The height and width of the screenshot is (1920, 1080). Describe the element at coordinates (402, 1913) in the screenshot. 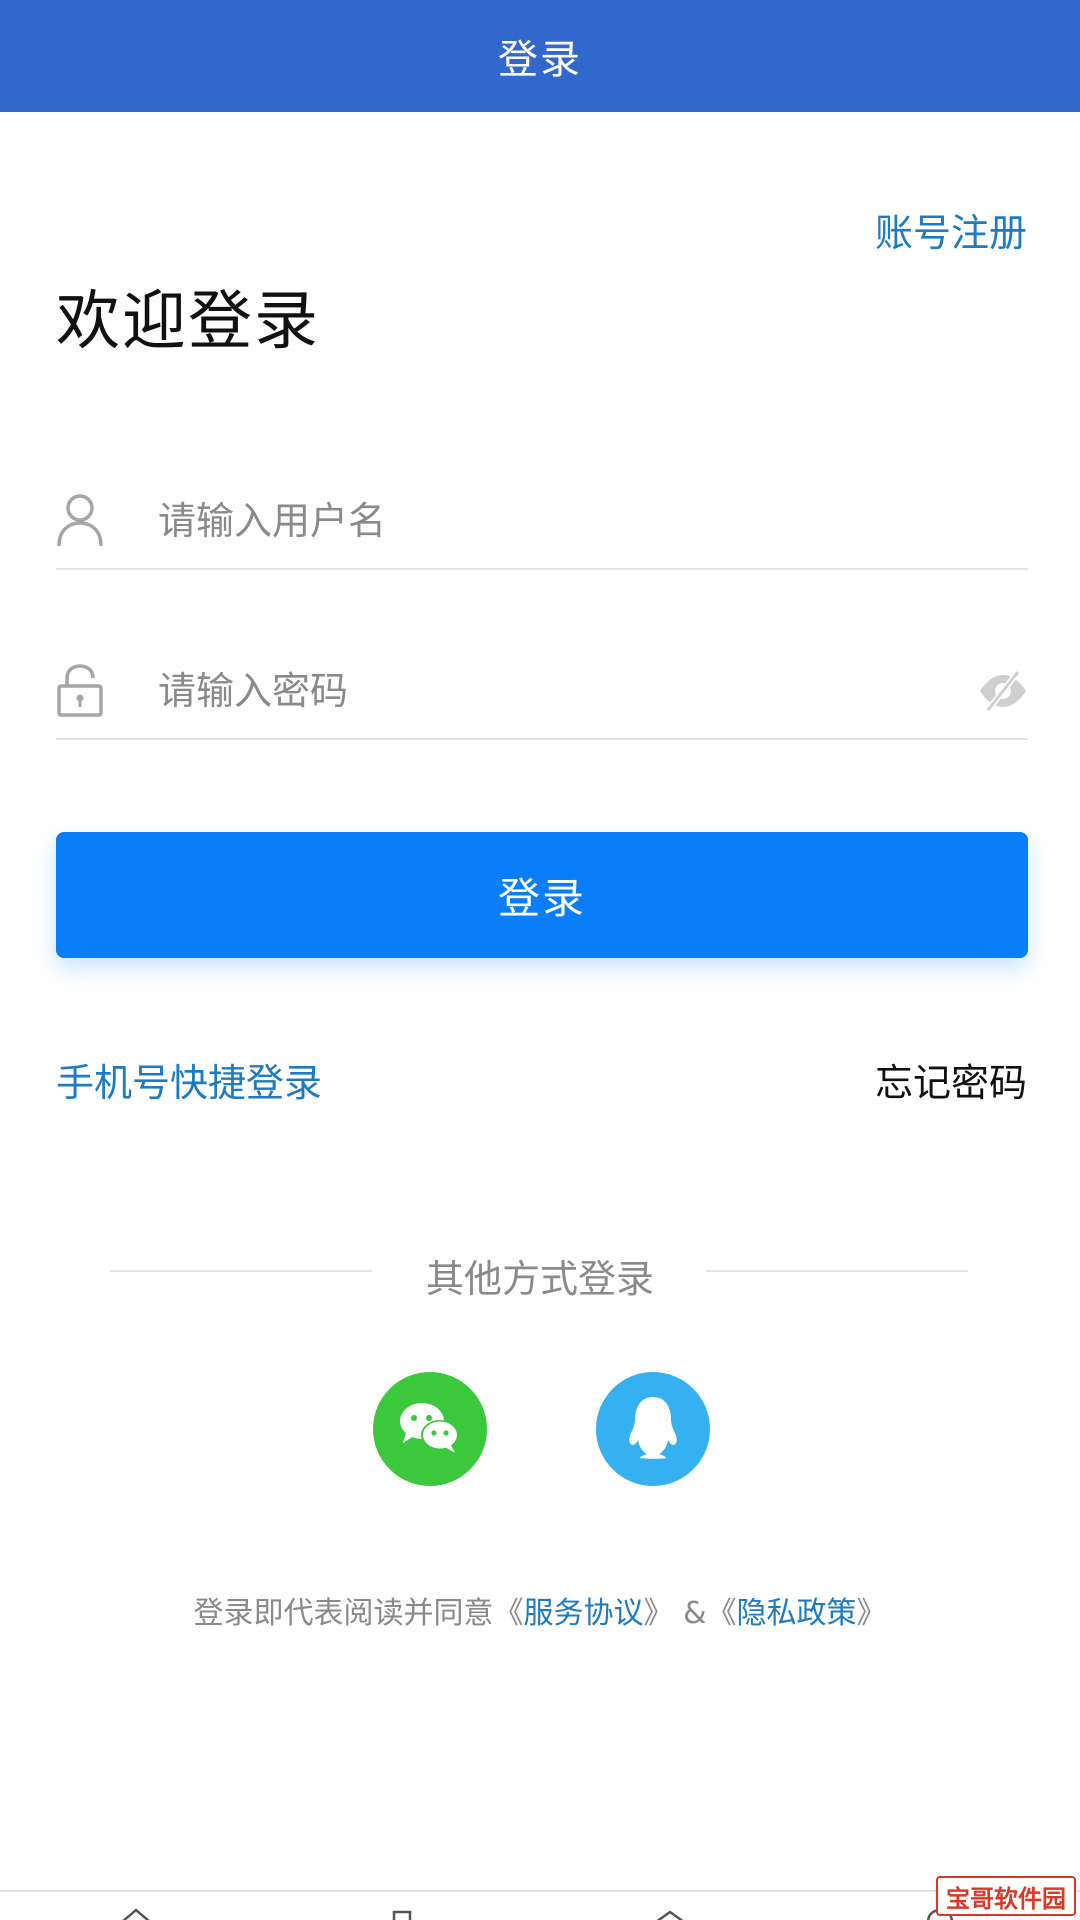

I see `briefcase-tab-icon` at that location.